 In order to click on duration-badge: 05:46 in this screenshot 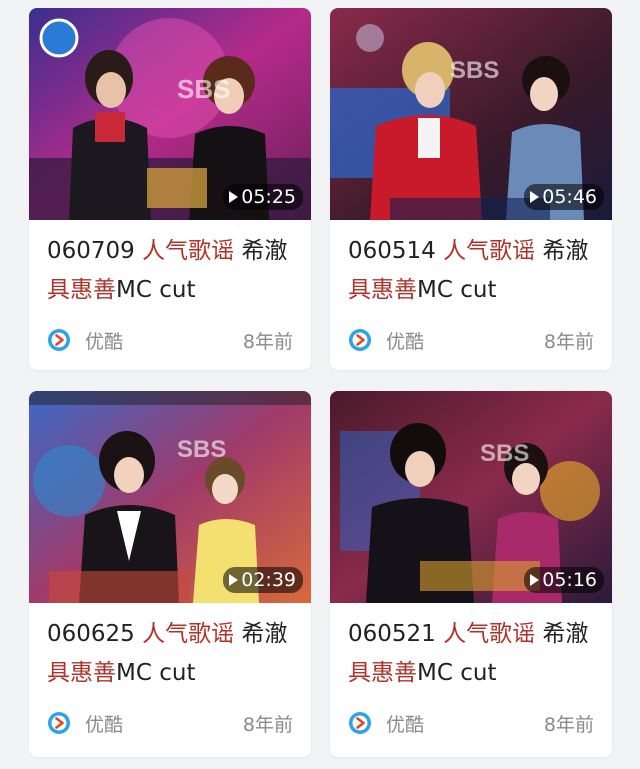, I will do `click(564, 197)`.